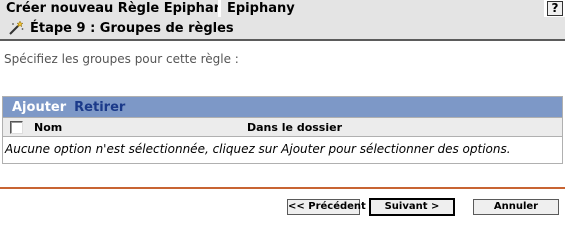 Image resolution: width=565 pixels, height=240 pixels. Describe the element at coordinates (294, 127) in the screenshot. I see `column-header-folder: Dans le dossier` at that location.